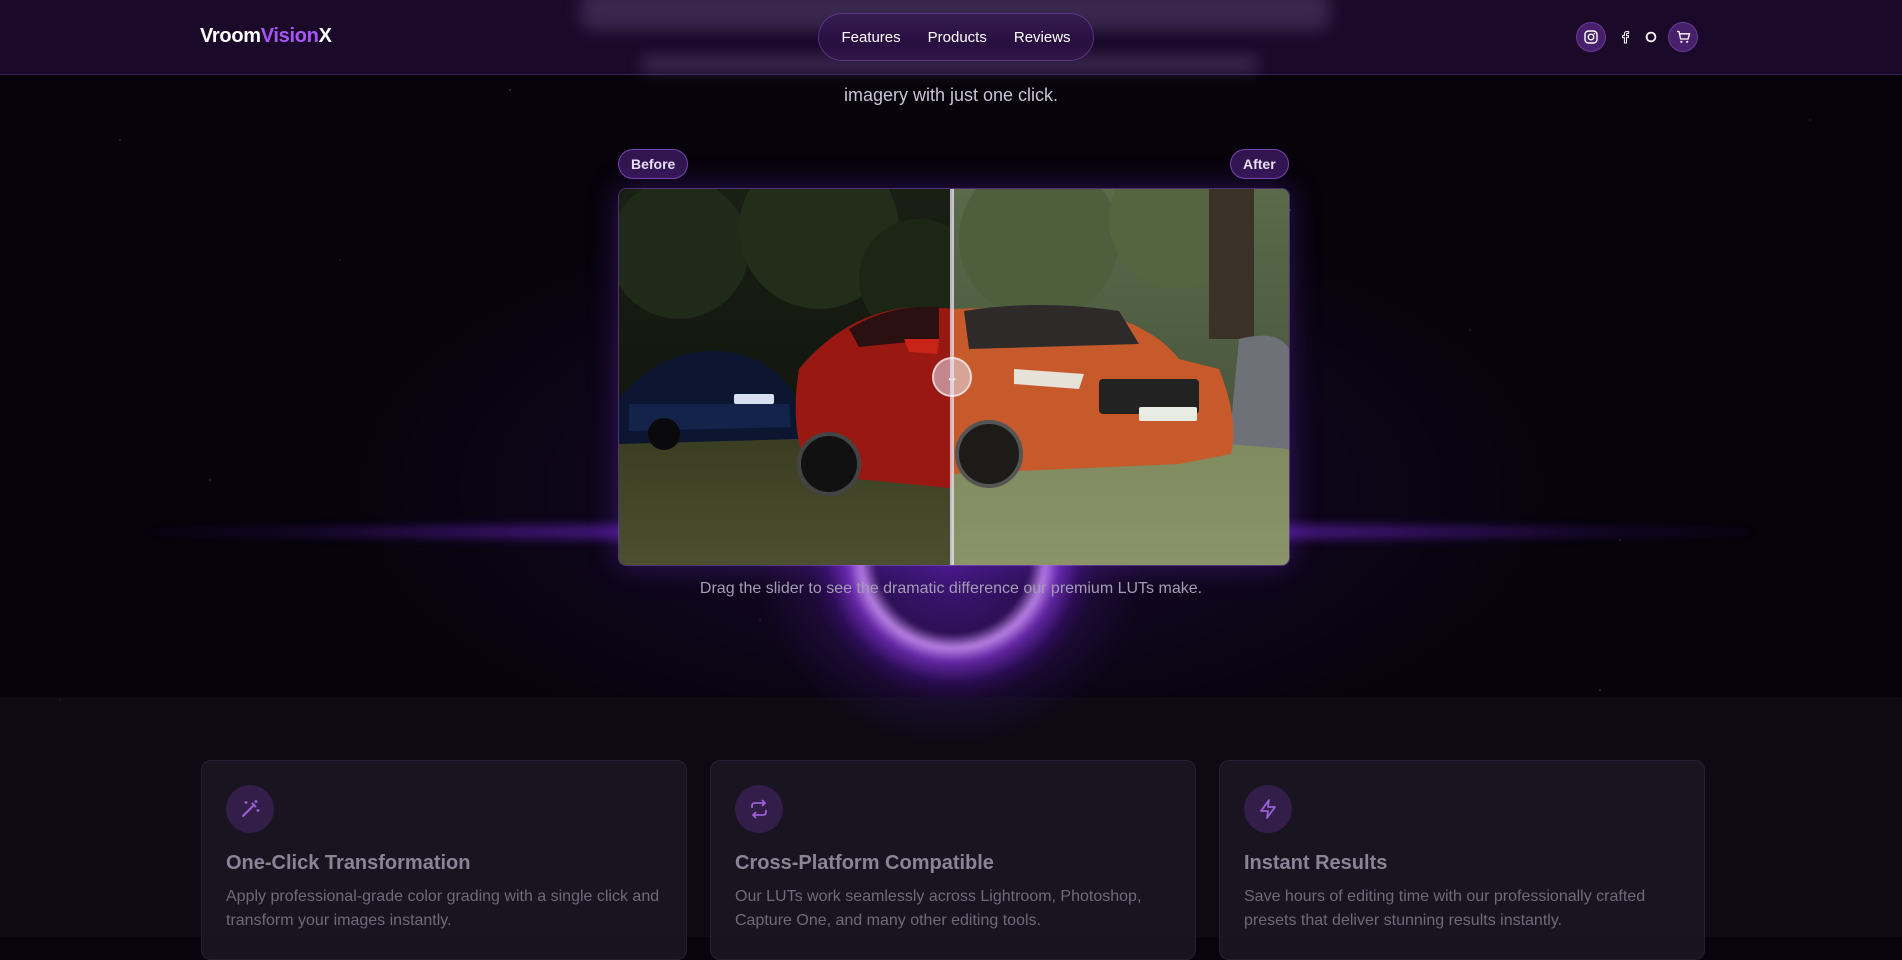 The width and height of the screenshot is (1902, 960). I want to click on before-after-slider: ↔, so click(954, 377).